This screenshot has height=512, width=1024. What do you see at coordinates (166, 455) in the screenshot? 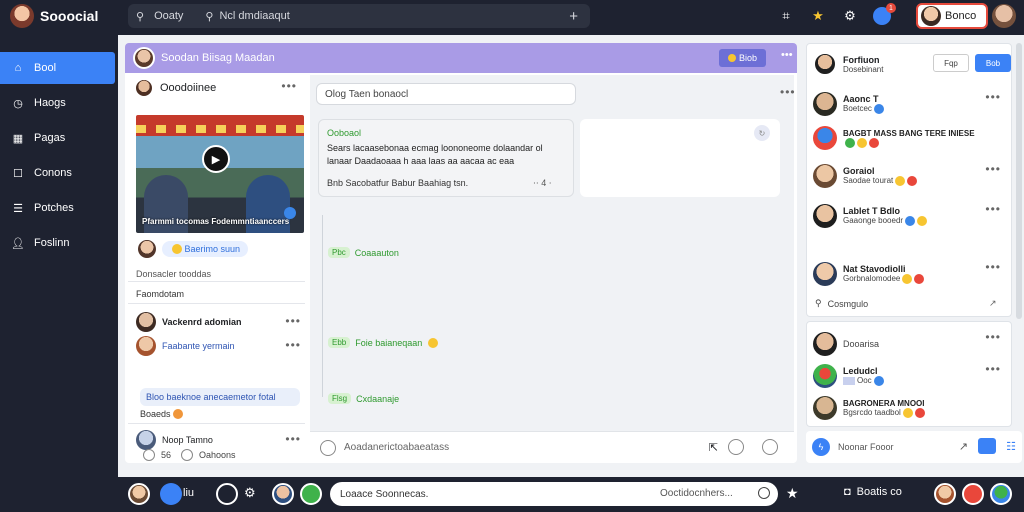
I see `footer-left-label: 56` at bounding box center [166, 455].